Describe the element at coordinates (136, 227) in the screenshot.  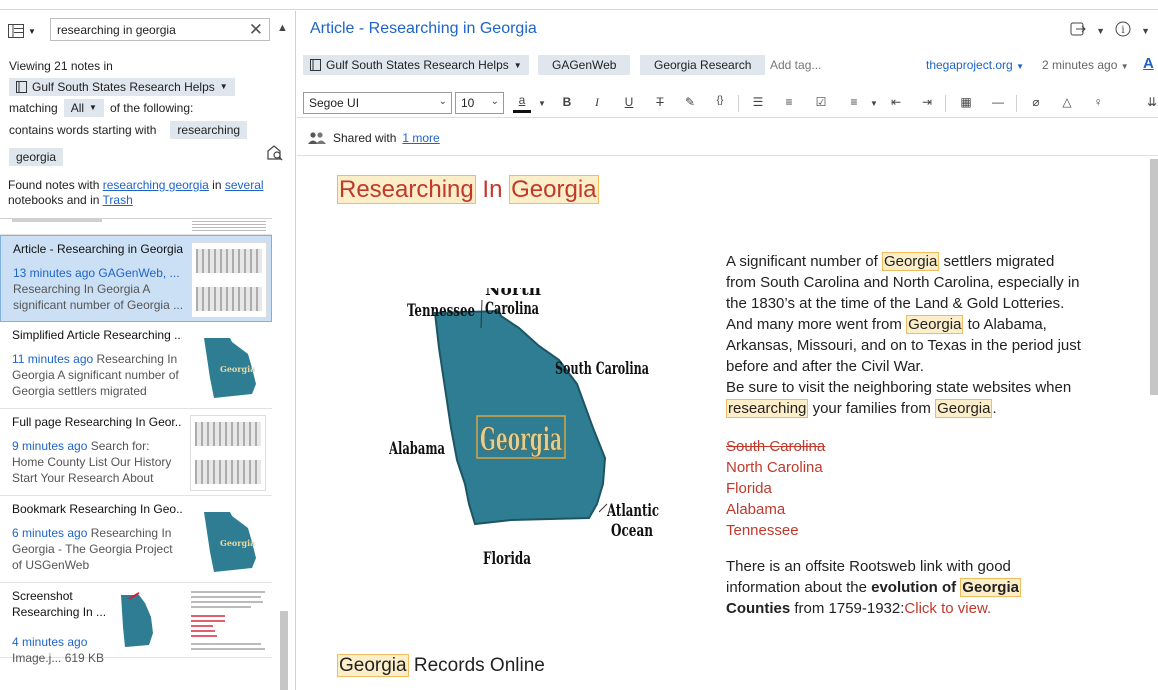
I see `list-item` at that location.